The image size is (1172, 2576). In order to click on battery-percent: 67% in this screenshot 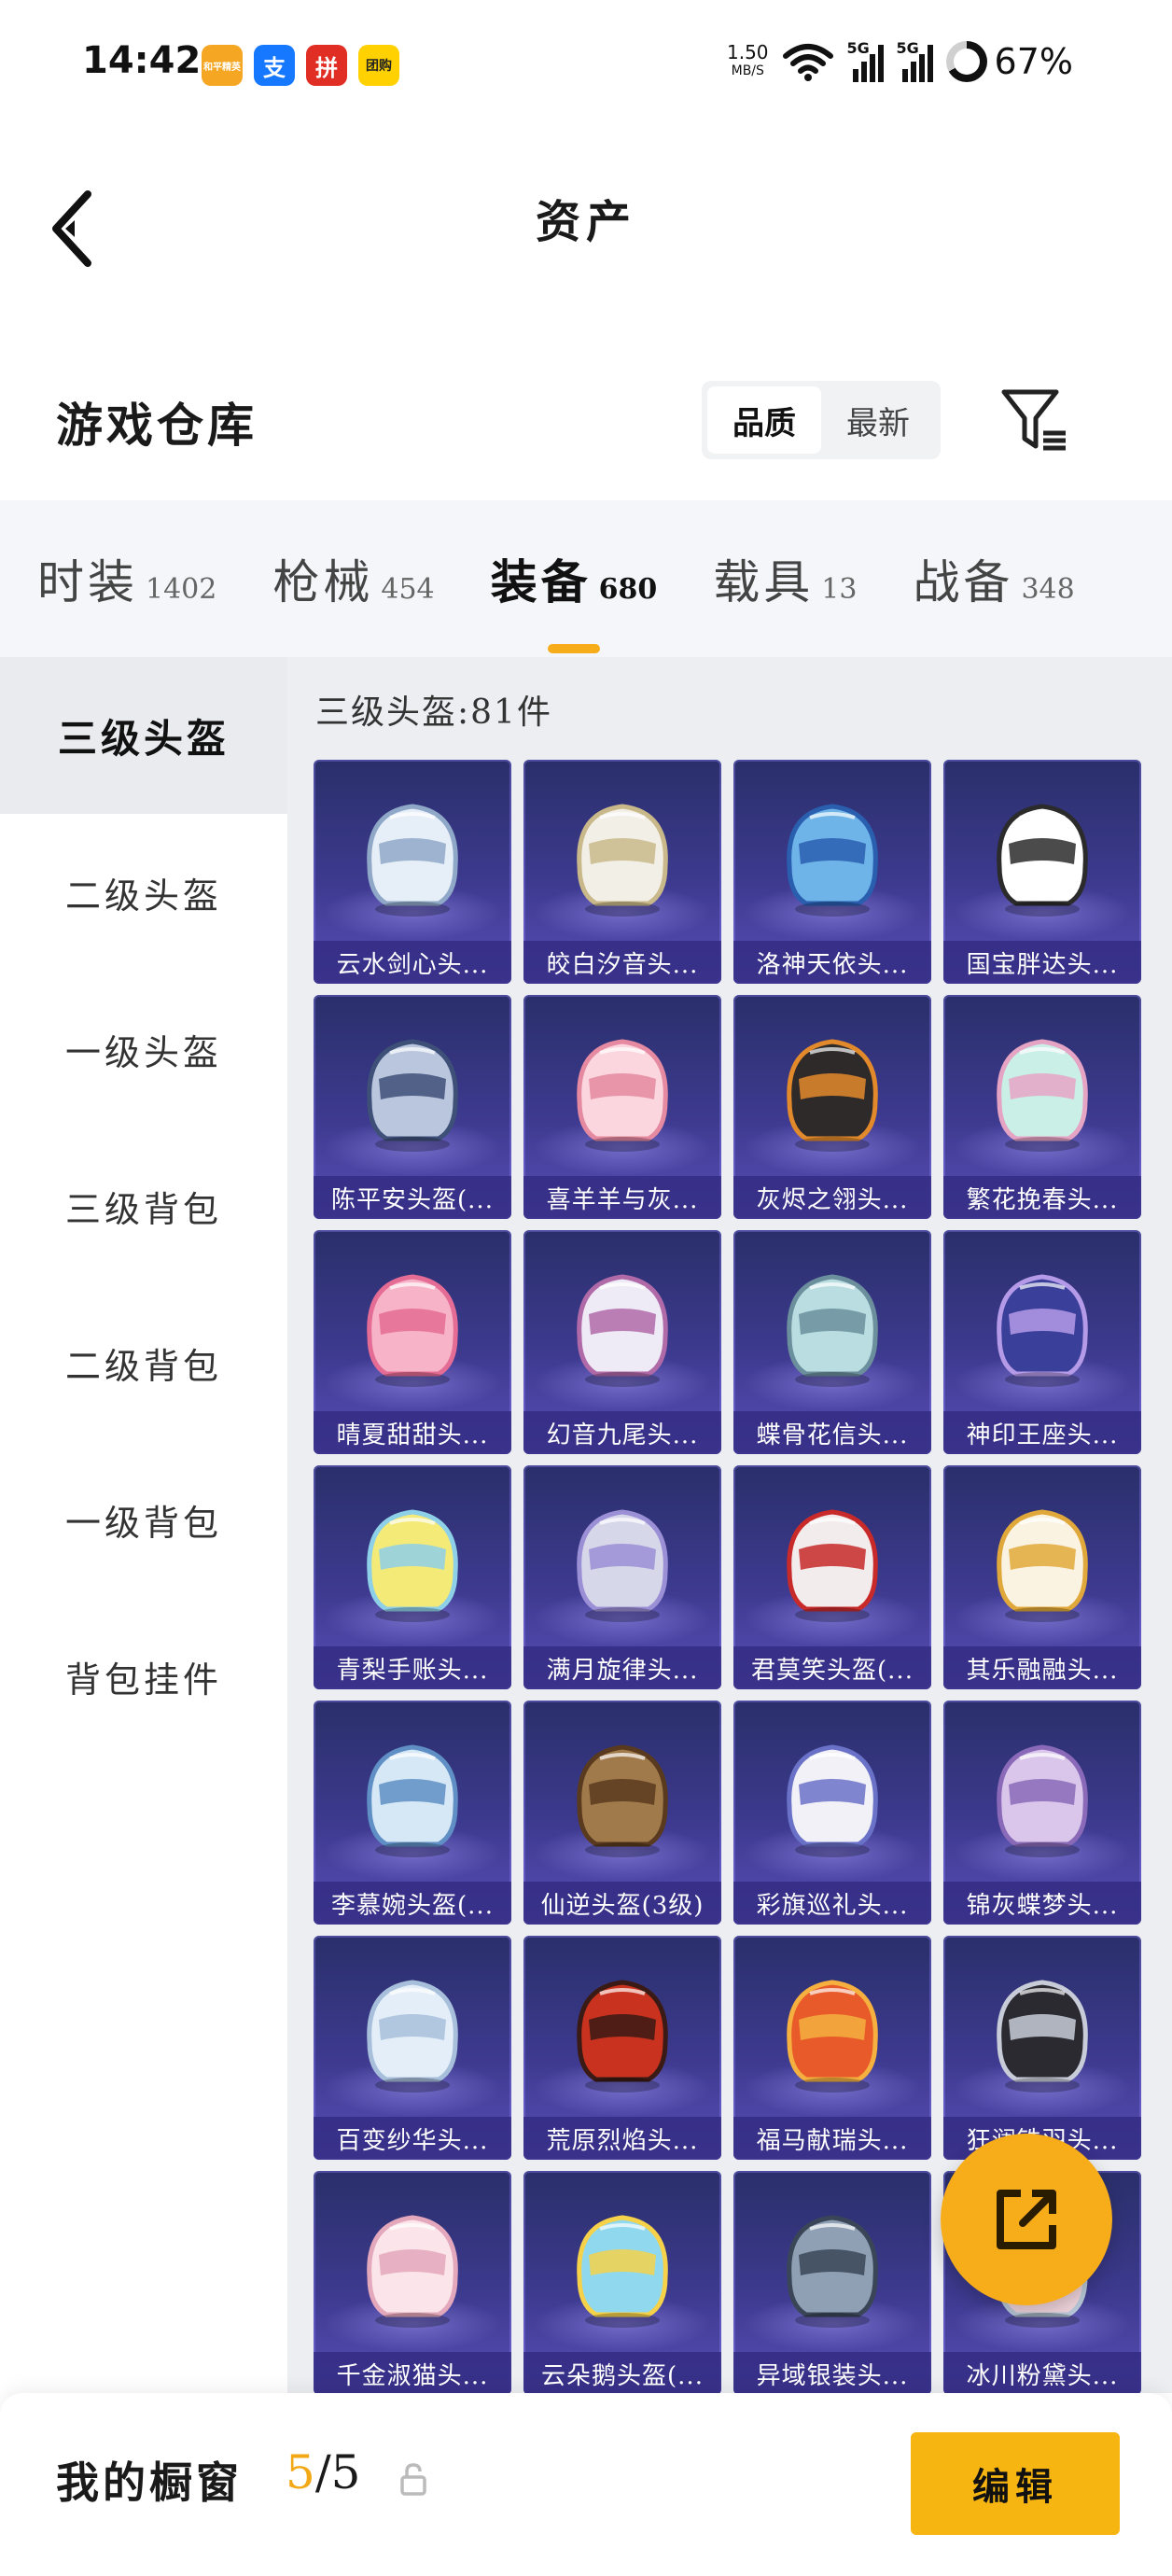, I will do `click(1033, 61)`.